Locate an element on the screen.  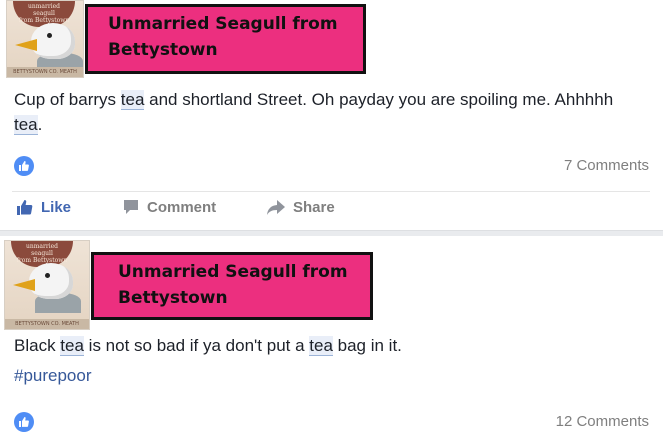
post-actions-bar: Like Comment Share is located at coordinates (332, 211).